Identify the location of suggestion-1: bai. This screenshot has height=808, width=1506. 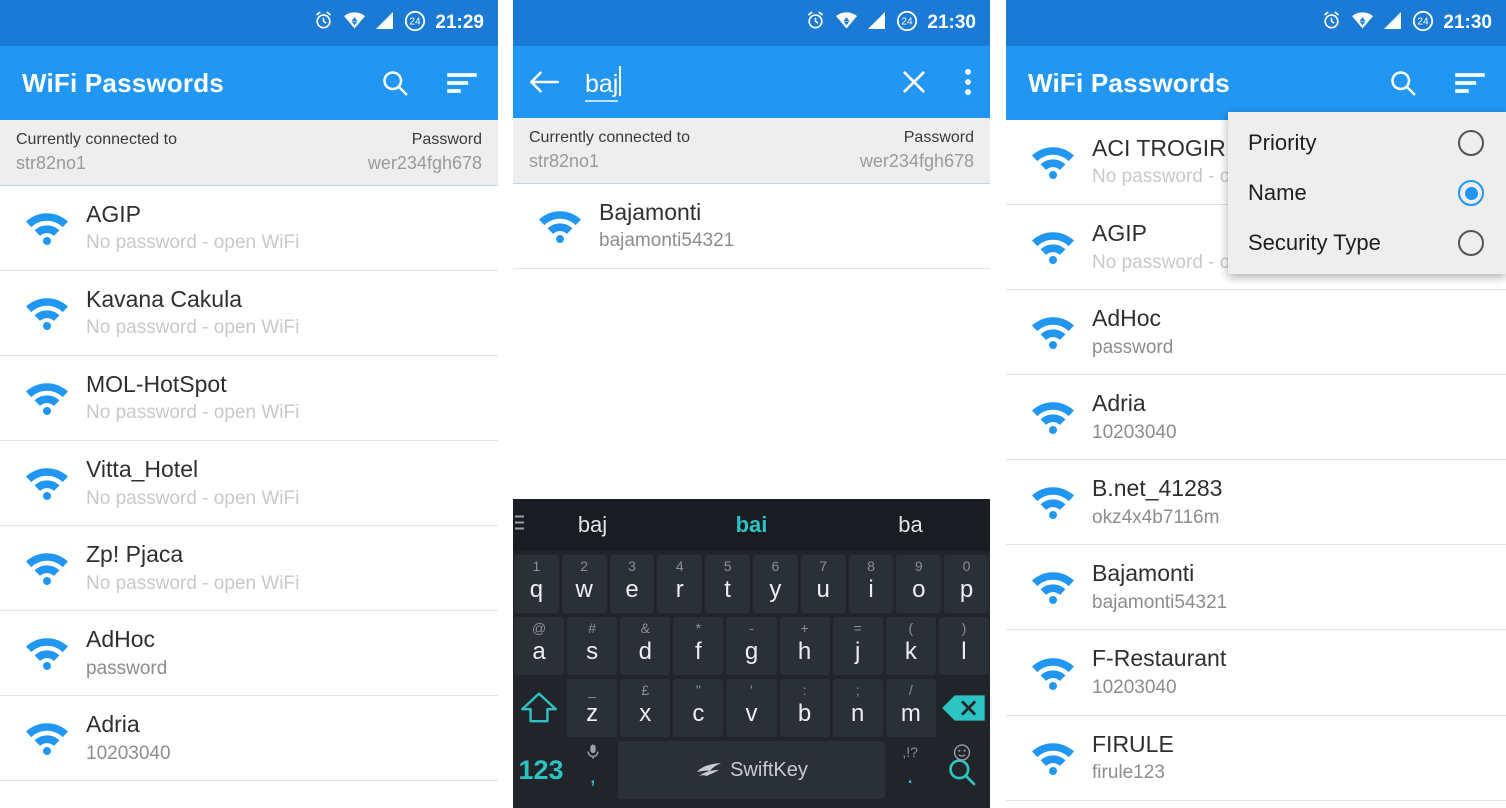
(751, 525).